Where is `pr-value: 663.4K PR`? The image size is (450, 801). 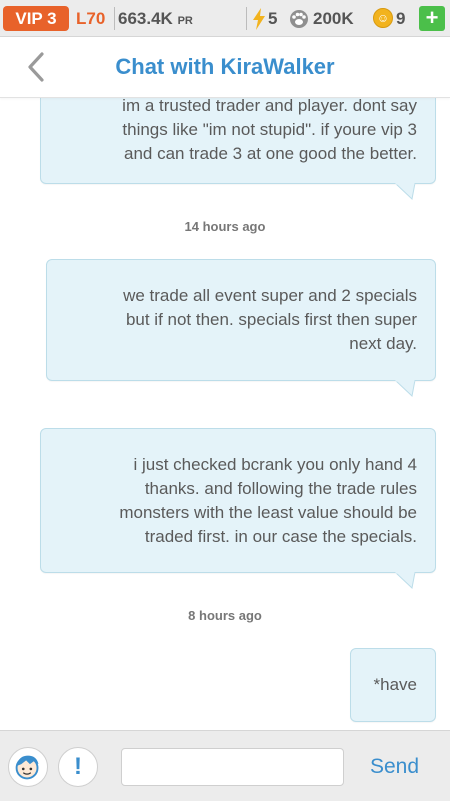 pr-value: 663.4K PR is located at coordinates (155, 20).